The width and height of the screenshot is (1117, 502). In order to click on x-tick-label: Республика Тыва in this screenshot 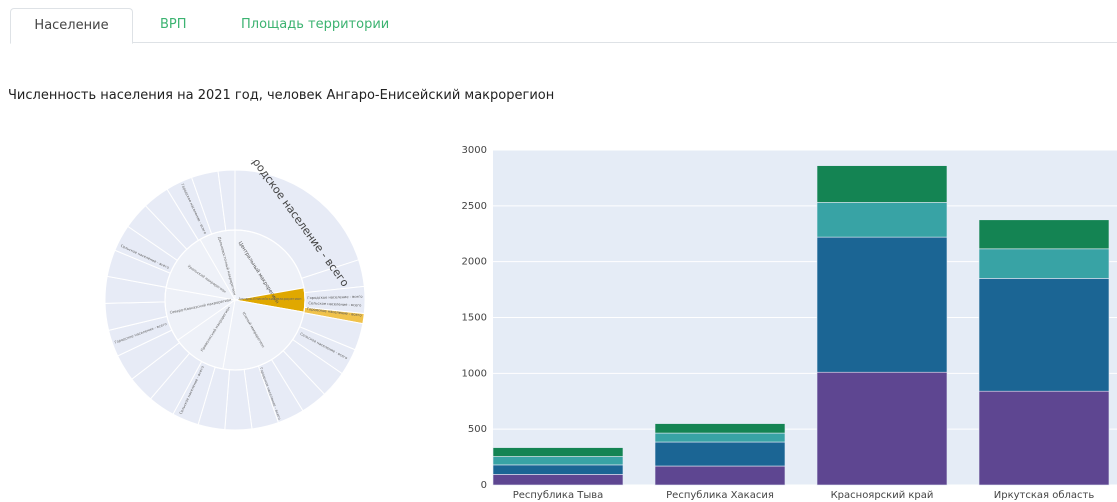, I will do `click(558, 495)`.